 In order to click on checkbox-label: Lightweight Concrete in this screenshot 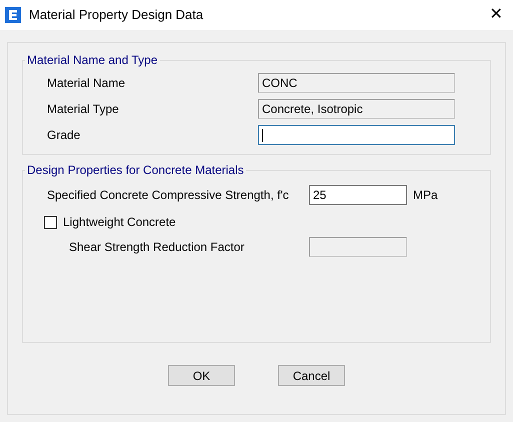, I will do `click(119, 222)`.